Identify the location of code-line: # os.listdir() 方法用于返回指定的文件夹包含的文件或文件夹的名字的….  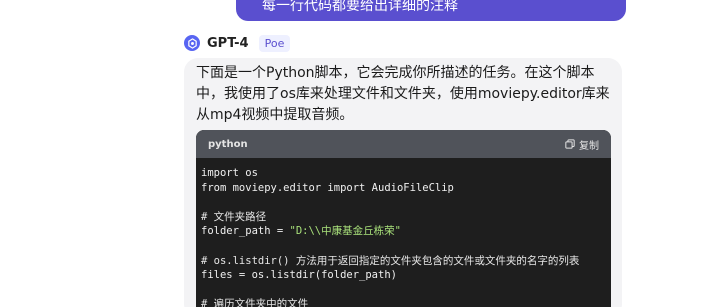
(390, 260).